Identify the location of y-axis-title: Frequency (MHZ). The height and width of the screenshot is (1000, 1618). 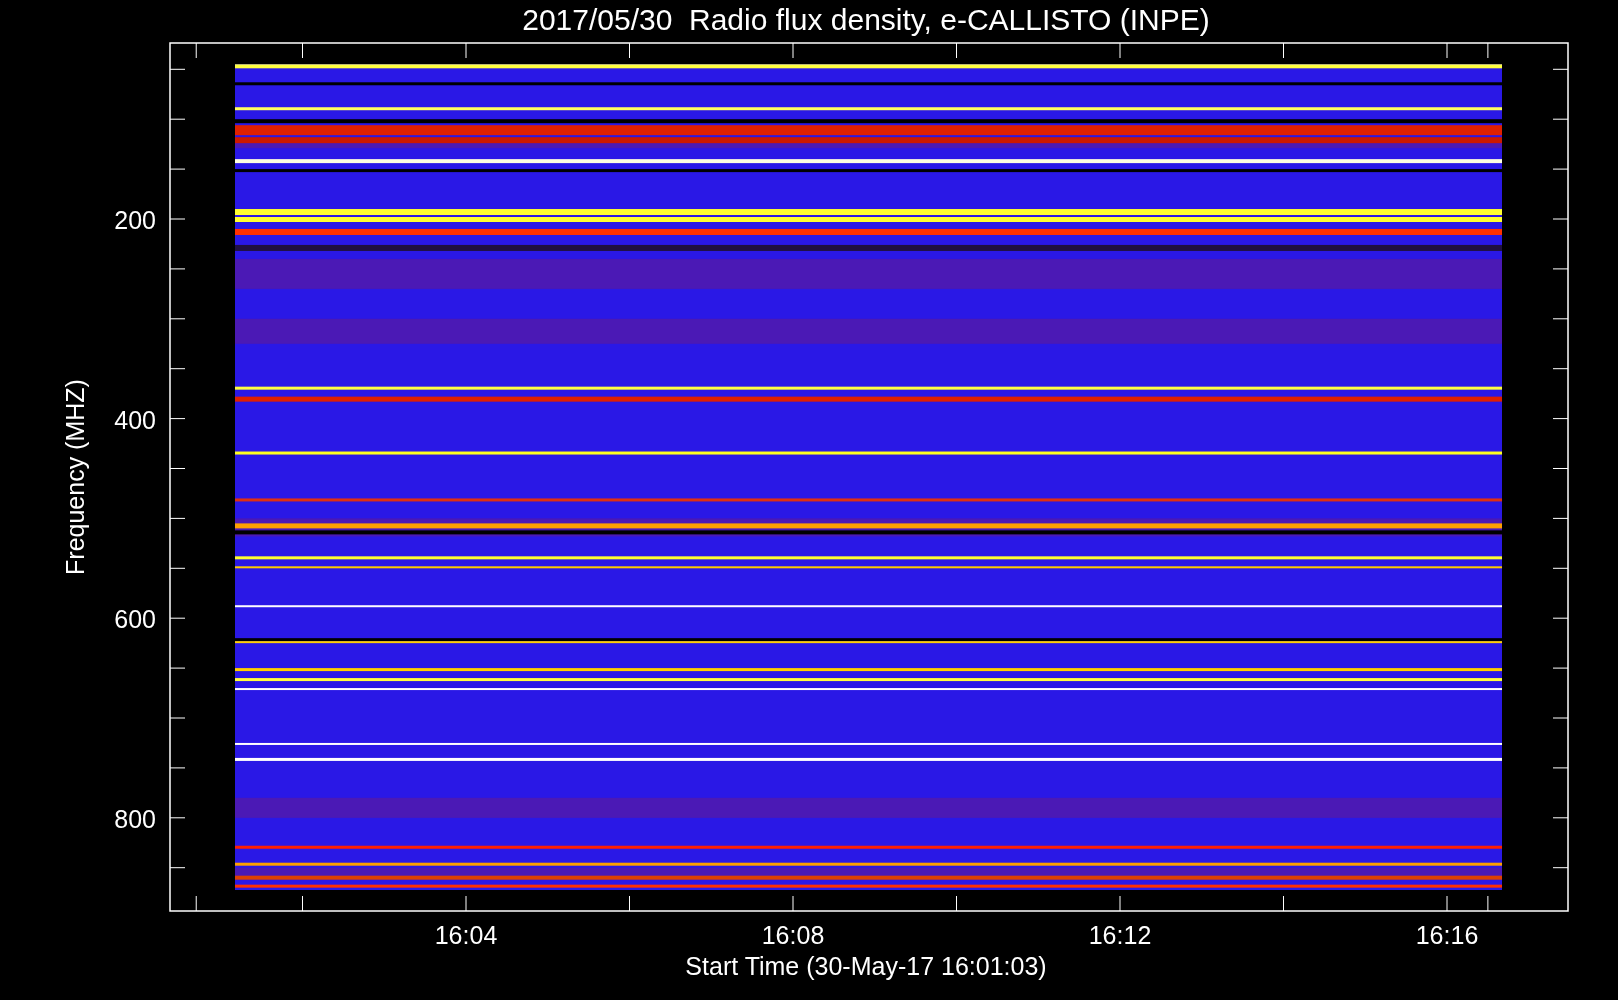
(75, 477).